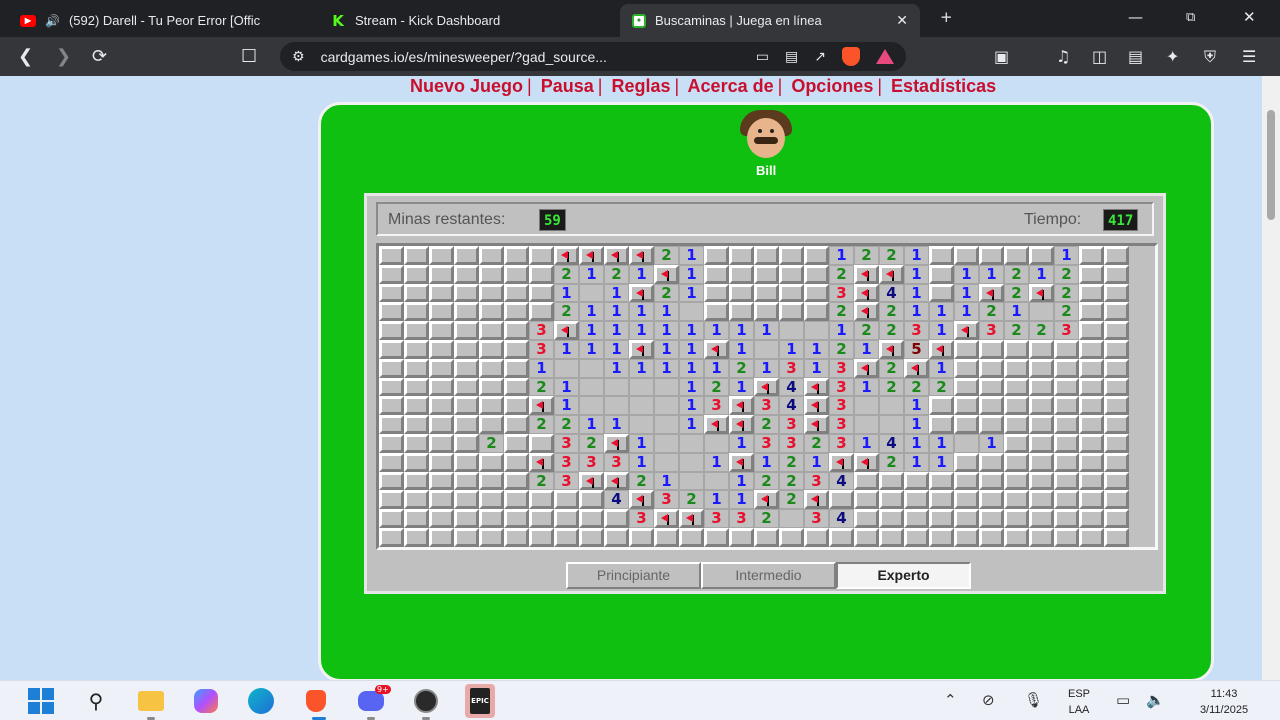 Image resolution: width=1280 pixels, height=720 pixels. What do you see at coordinates (316, 701) in the screenshot?
I see `brave-browser-icon` at bounding box center [316, 701].